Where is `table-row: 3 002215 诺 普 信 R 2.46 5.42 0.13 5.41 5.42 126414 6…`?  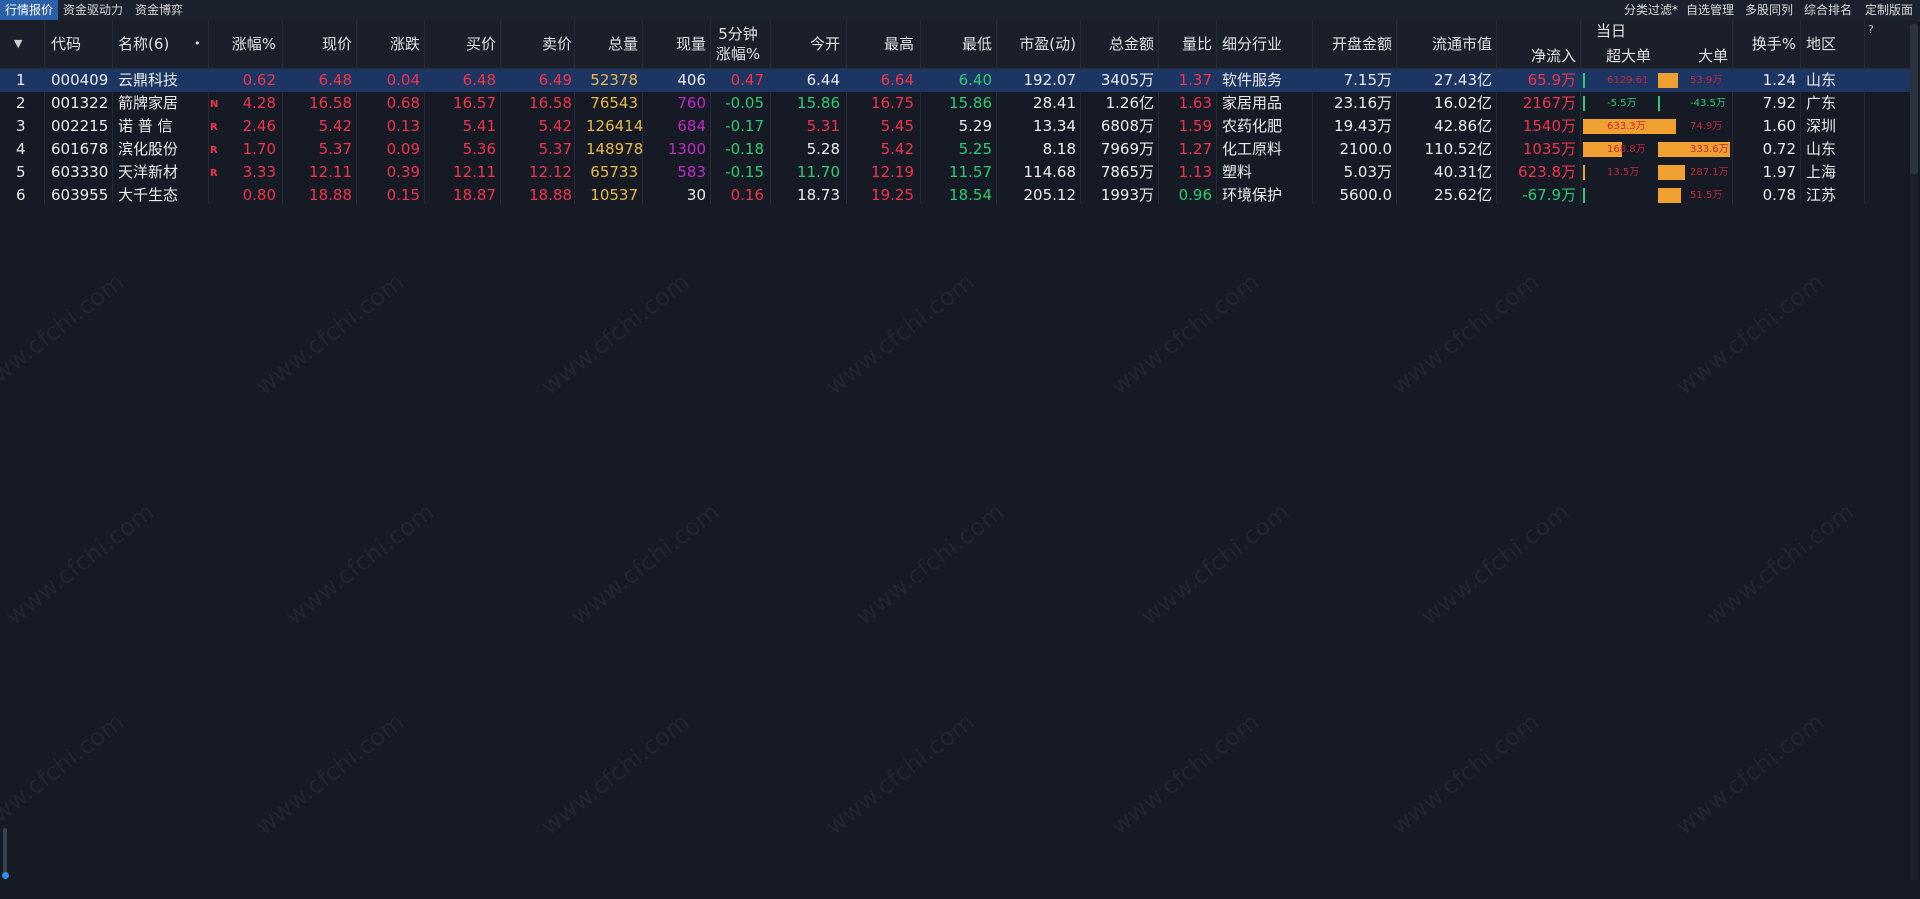
table-row: 3 002215 诺 普 信 R 2.46 5.42 0.13 5.41 5.42 126414 6… is located at coordinates (955, 126).